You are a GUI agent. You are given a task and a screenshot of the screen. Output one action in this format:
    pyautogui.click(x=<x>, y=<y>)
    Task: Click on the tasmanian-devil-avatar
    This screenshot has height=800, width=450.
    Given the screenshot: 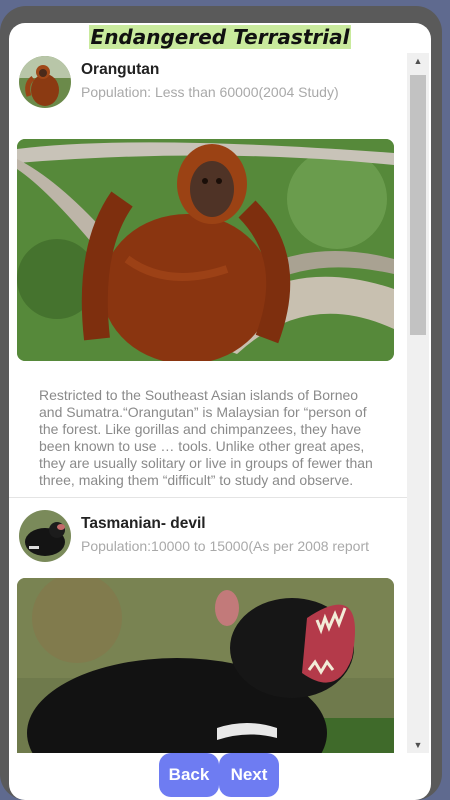 What is the action you would take?
    pyautogui.click(x=45, y=536)
    